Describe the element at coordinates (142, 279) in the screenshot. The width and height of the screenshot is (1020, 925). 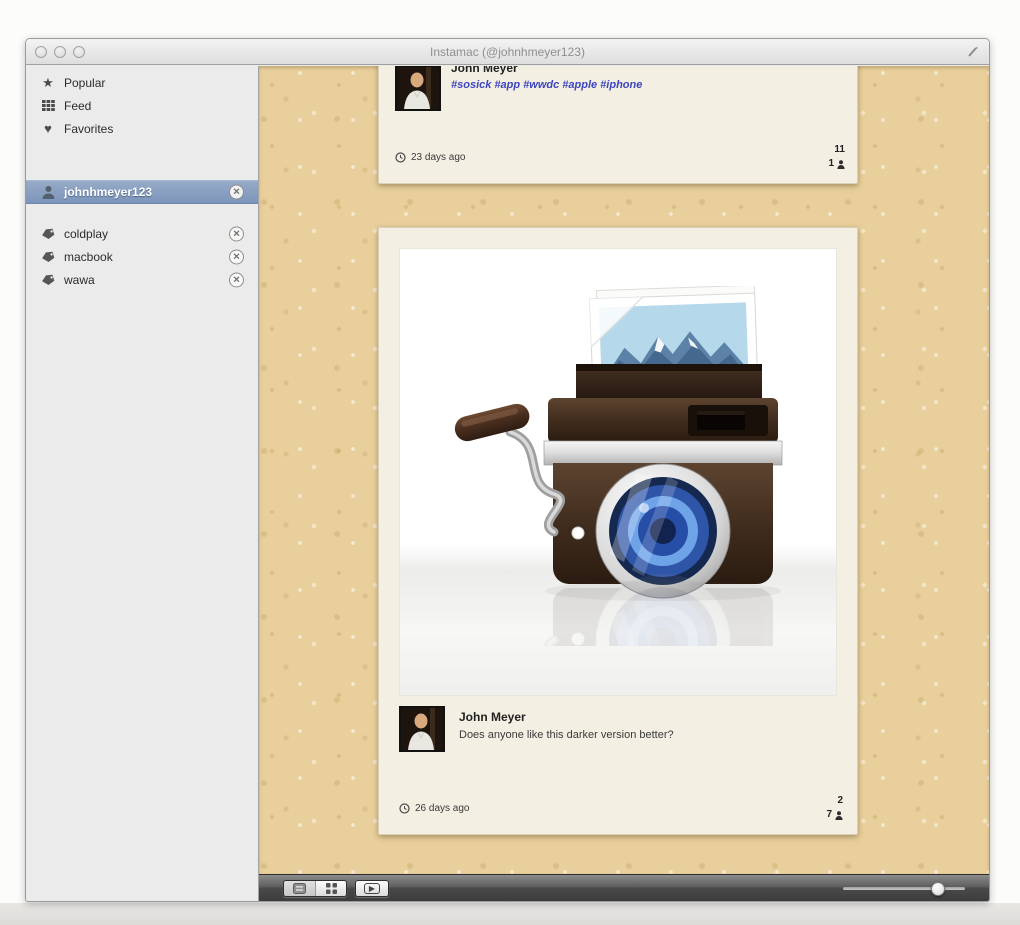
I see `sidebar-item-tag-wawa: wawa ✕` at that location.